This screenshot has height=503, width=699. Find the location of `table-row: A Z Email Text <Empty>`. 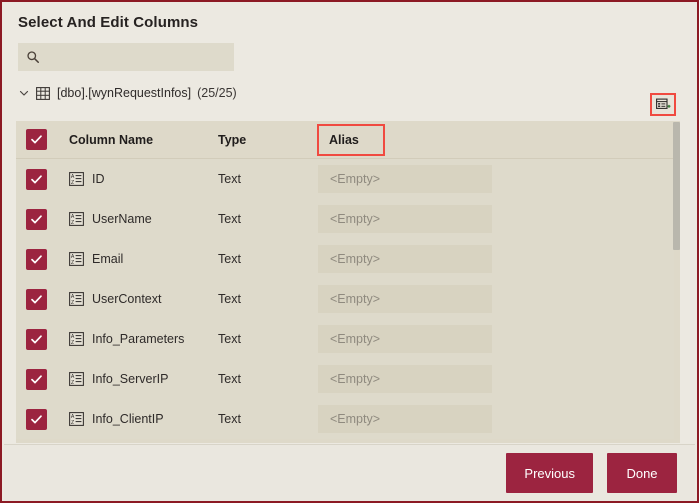

table-row: A Z Email Text <Empty> is located at coordinates (345, 259).